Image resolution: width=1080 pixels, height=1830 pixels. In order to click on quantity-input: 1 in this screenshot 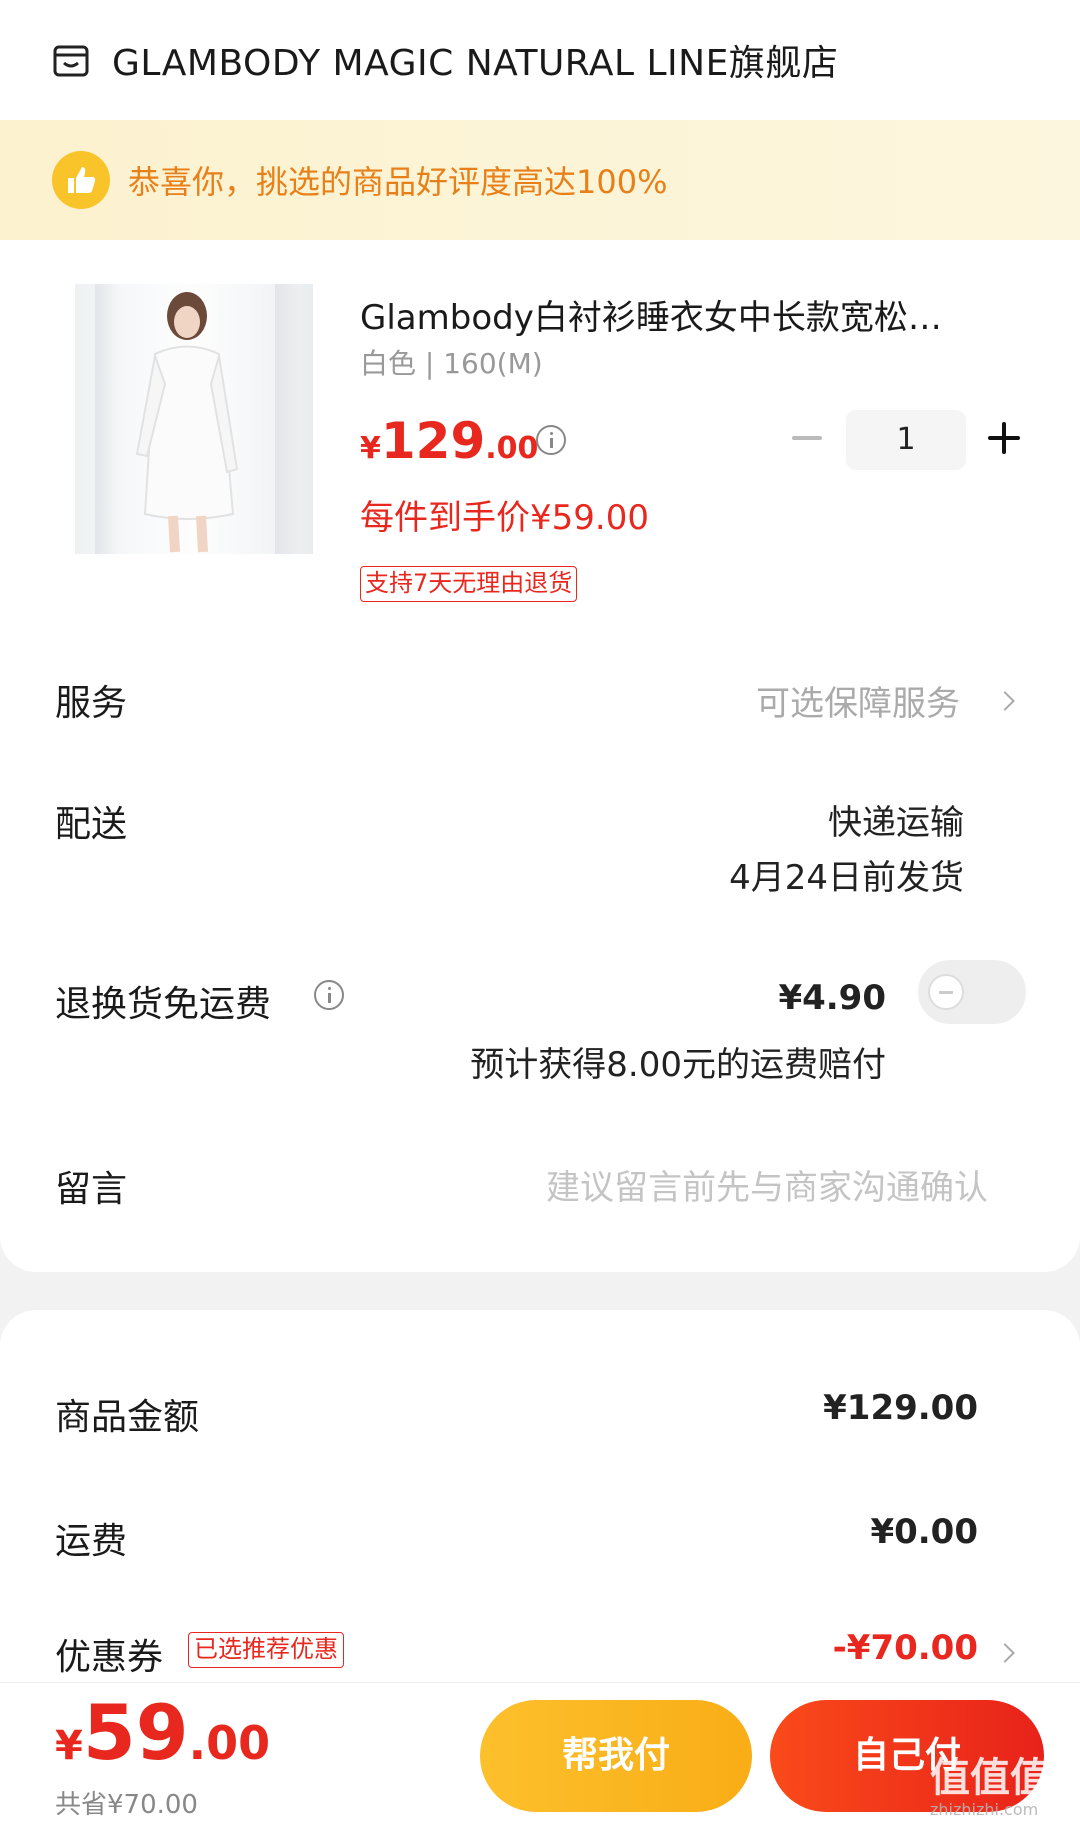, I will do `click(906, 440)`.